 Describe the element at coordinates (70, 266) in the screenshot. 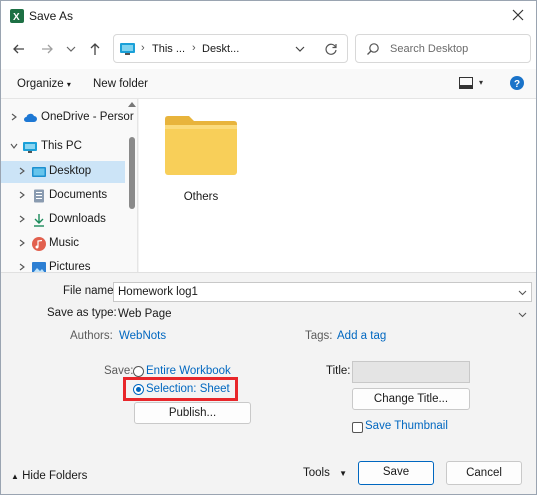

I see `nav-item-label: Pictures` at that location.